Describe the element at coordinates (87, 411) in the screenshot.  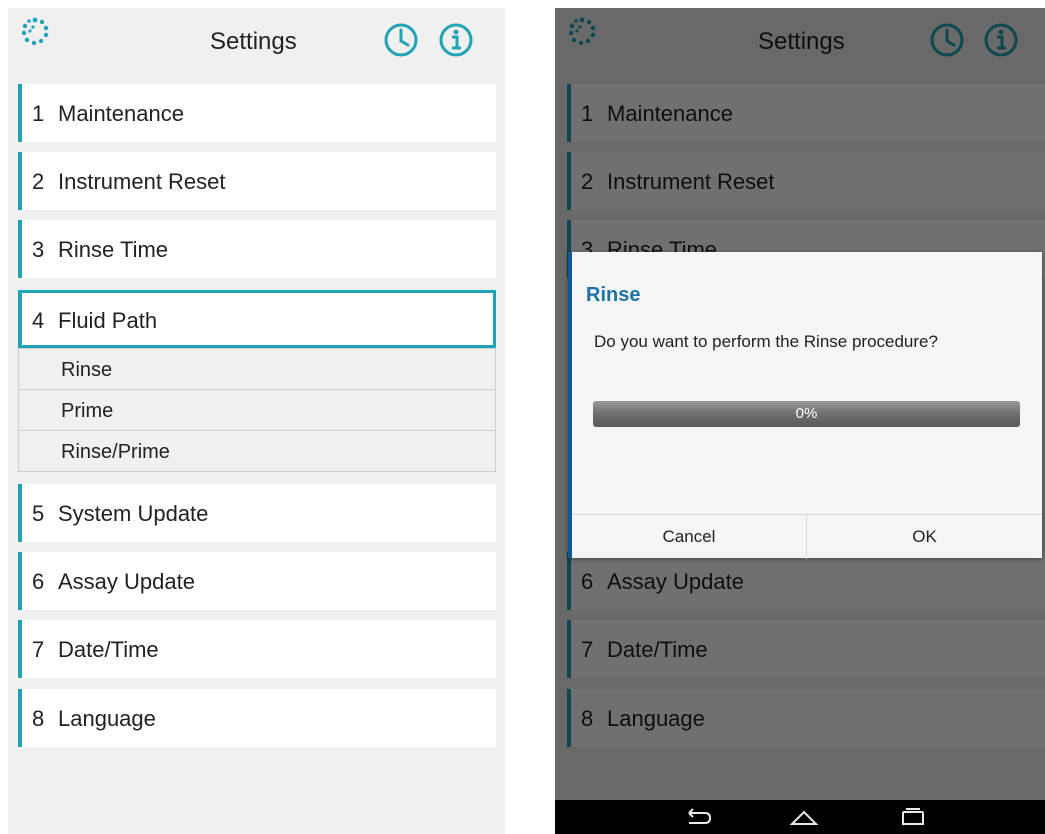
I see `submenu-item-label: Prime` at that location.